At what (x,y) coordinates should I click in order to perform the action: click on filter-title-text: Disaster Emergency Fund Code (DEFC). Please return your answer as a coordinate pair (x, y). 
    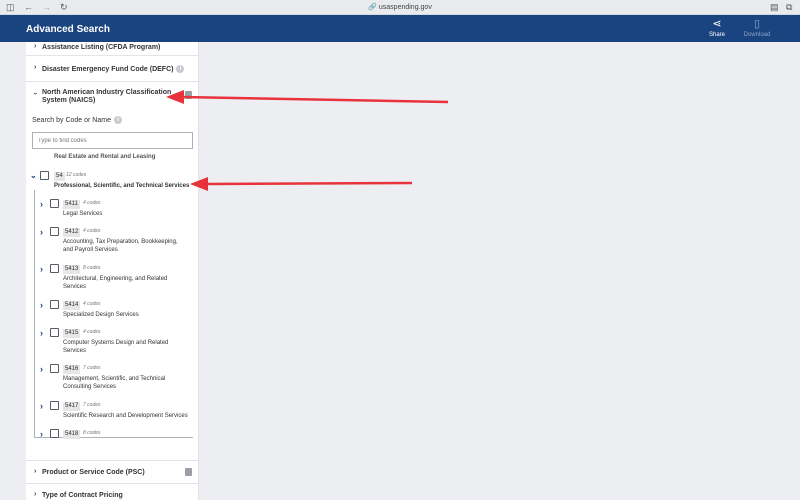
    Looking at the image, I should click on (108, 69).